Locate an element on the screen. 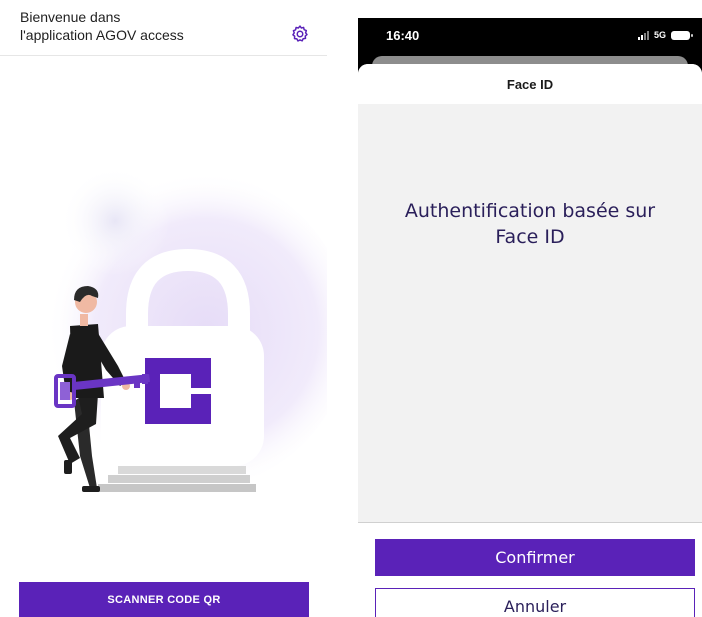  welcome-title: Bienvenue dans l'application AGOV access is located at coordinates (140, 26).